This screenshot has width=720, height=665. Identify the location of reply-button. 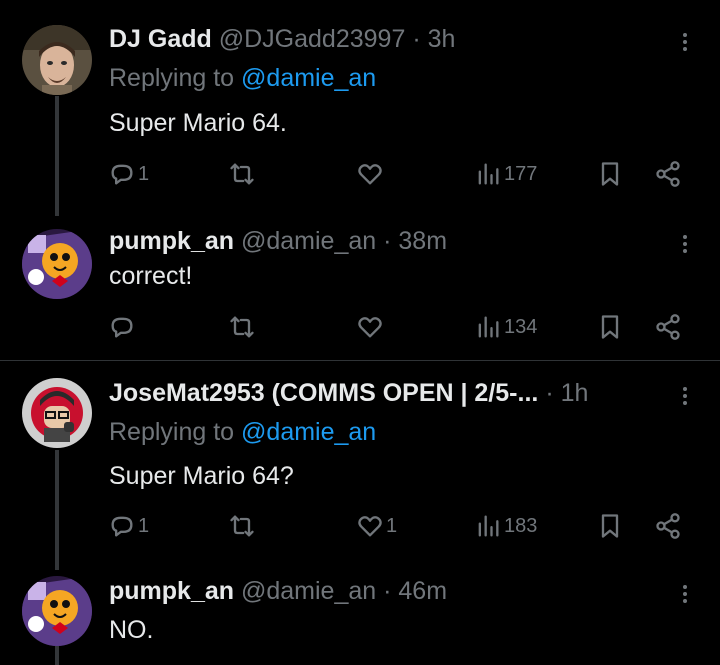
(123, 327).